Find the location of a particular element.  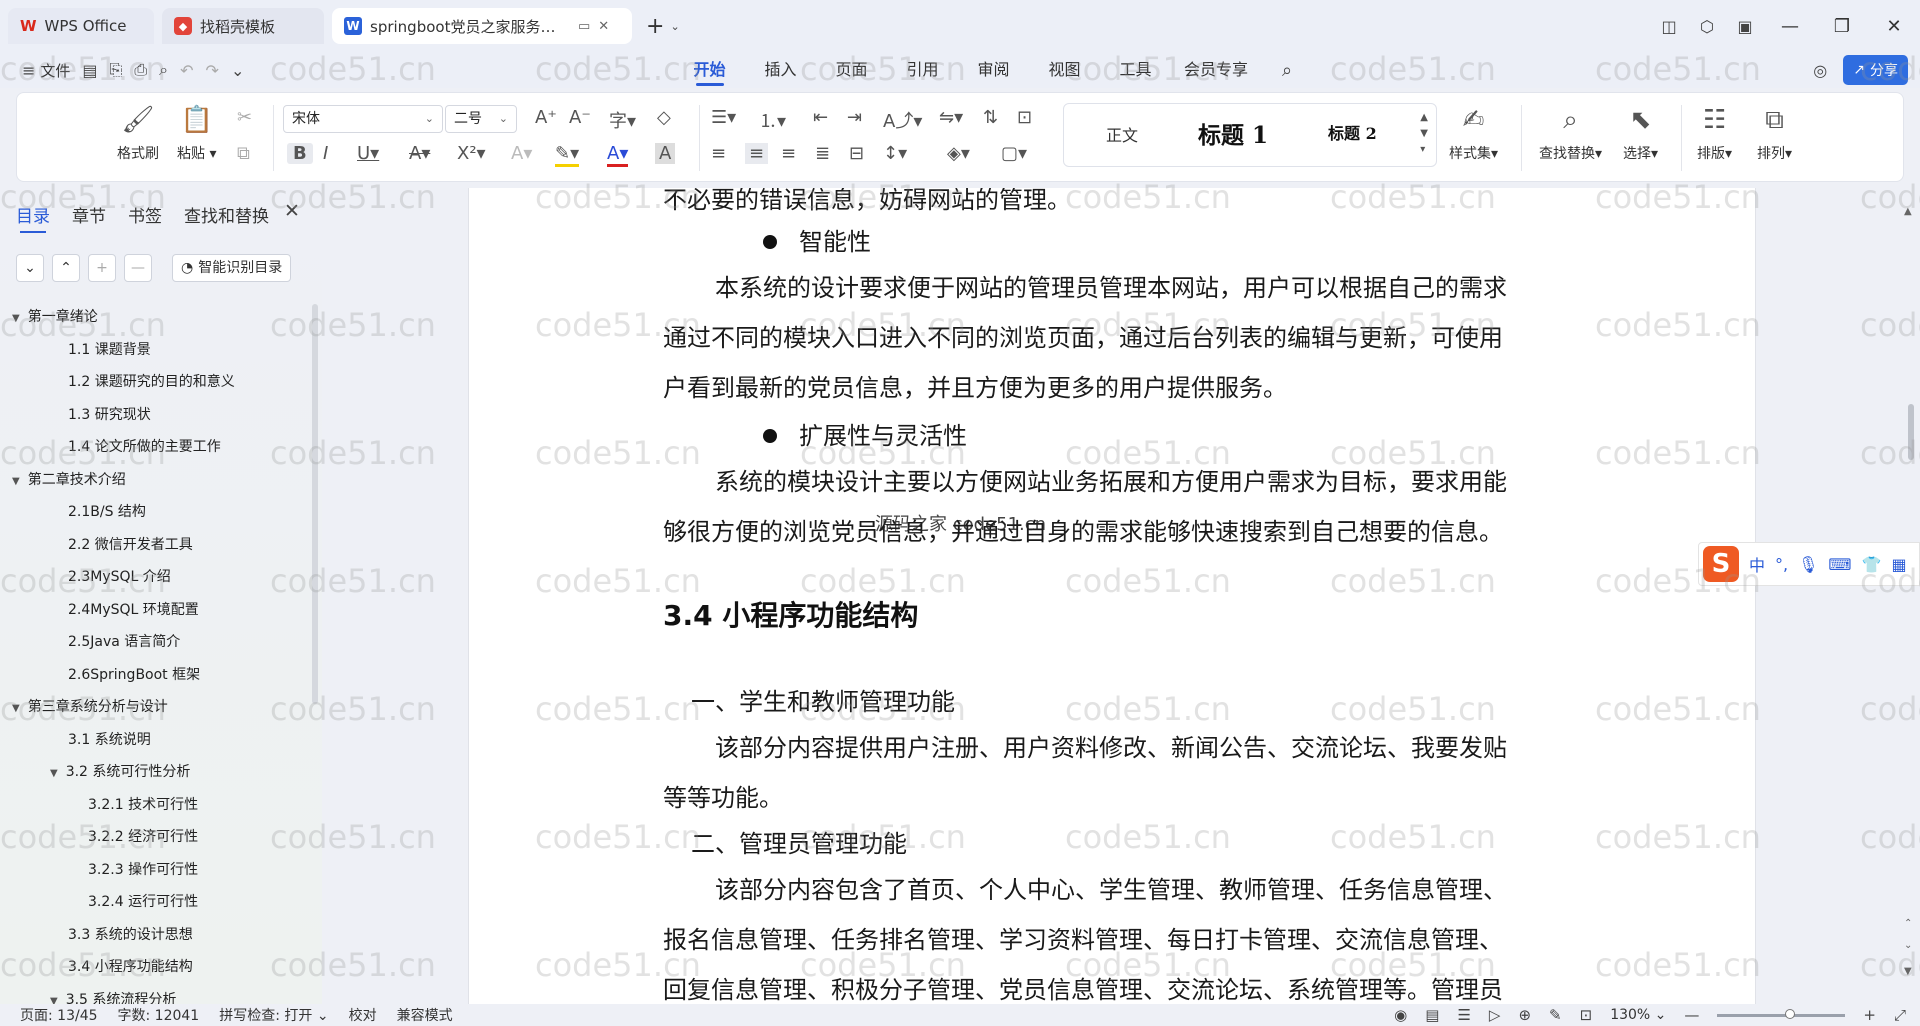

tab-view: 视图 is located at coordinates (1064, 70).